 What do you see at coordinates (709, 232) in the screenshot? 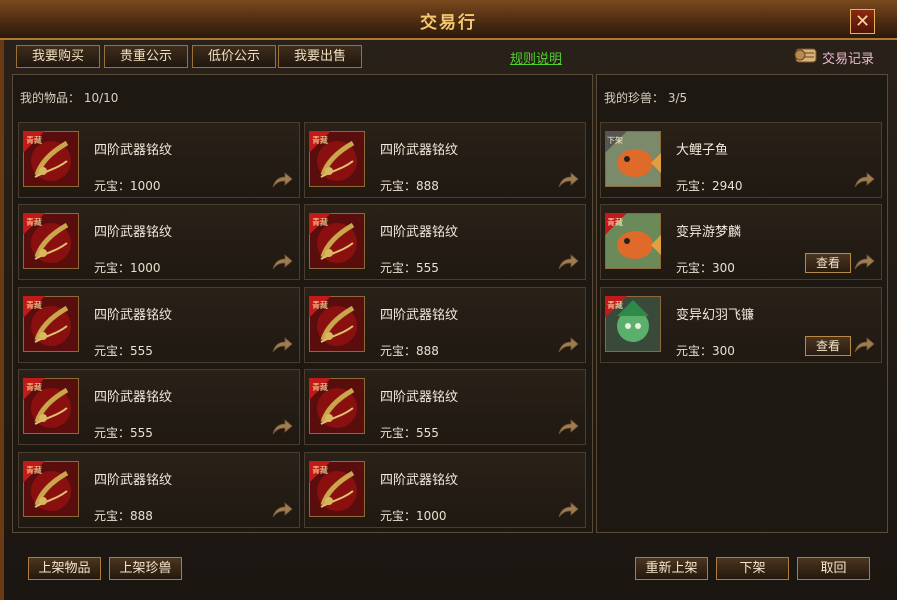
I see `pet-name: 变异游梦麟` at bounding box center [709, 232].